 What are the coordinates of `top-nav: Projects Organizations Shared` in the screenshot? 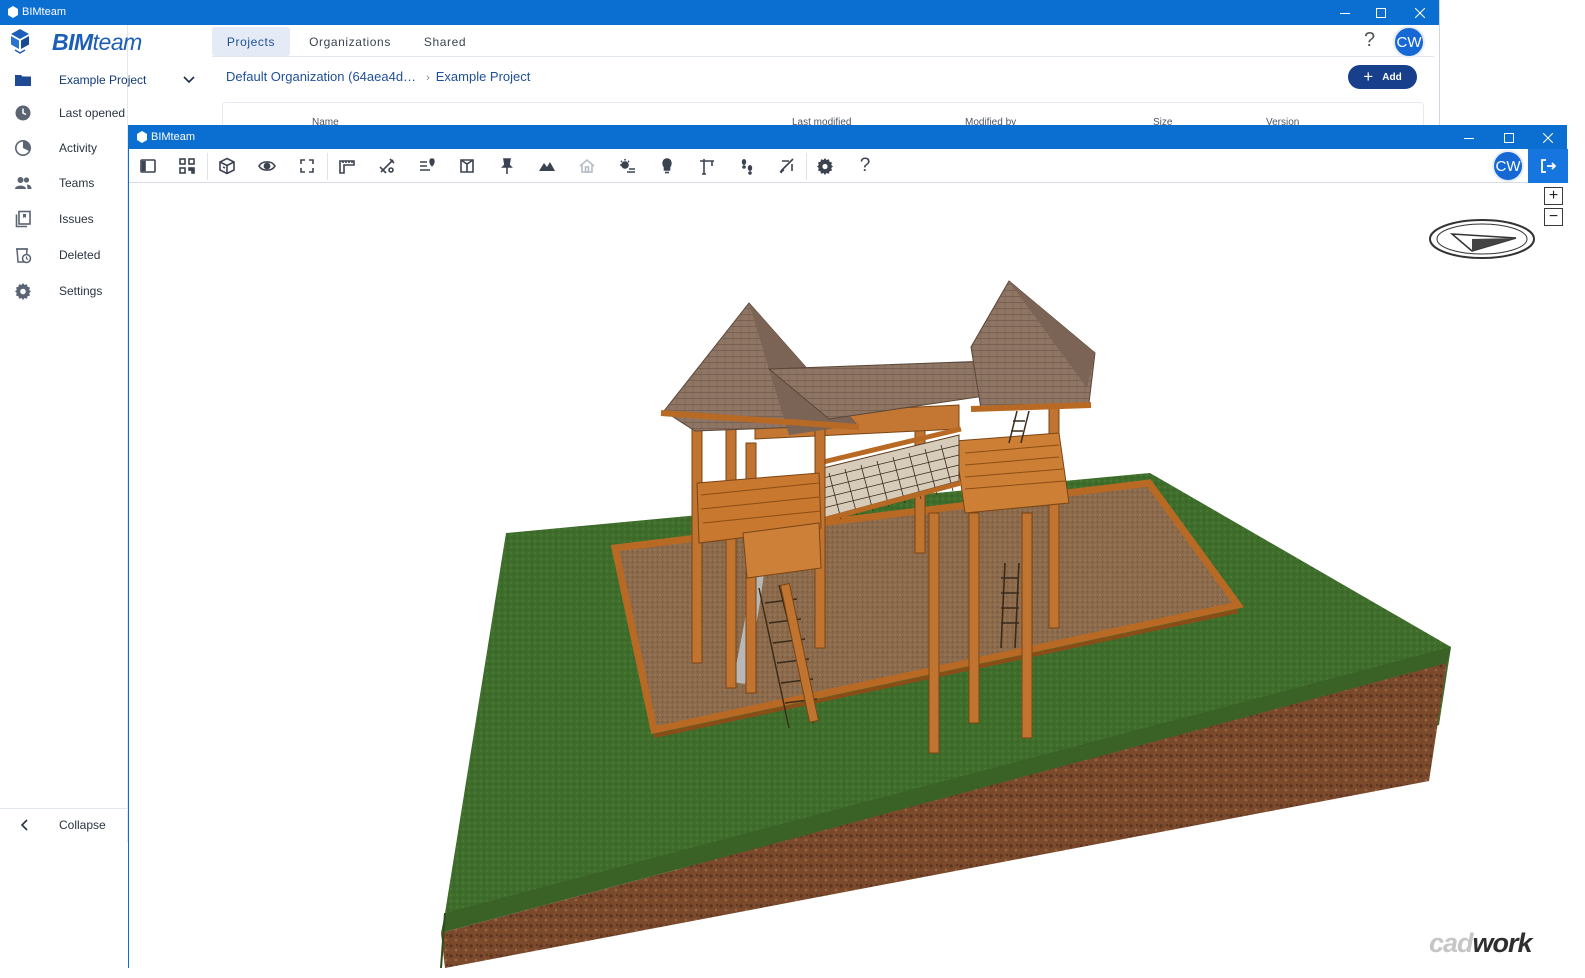 It's located at (823, 41).